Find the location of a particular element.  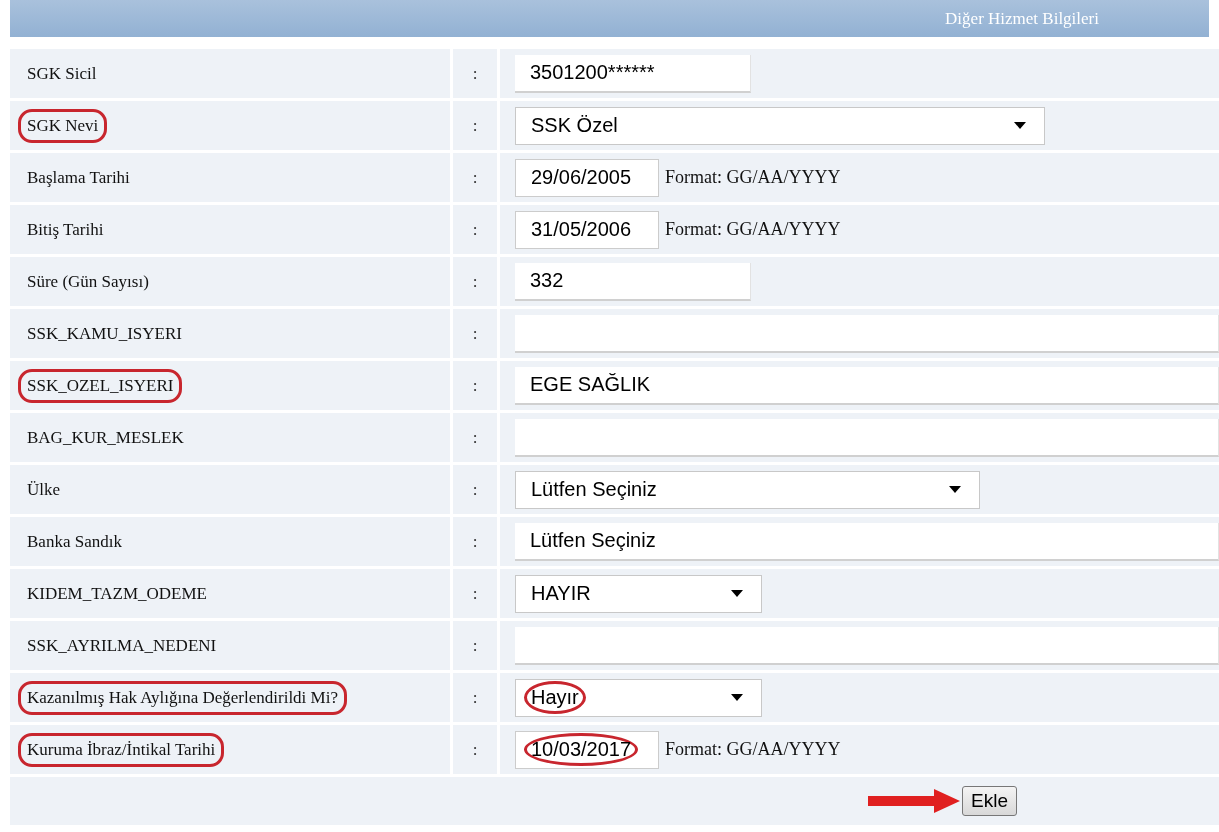

field-label: SSK_AYRILMA_NEDENI is located at coordinates (122, 645).